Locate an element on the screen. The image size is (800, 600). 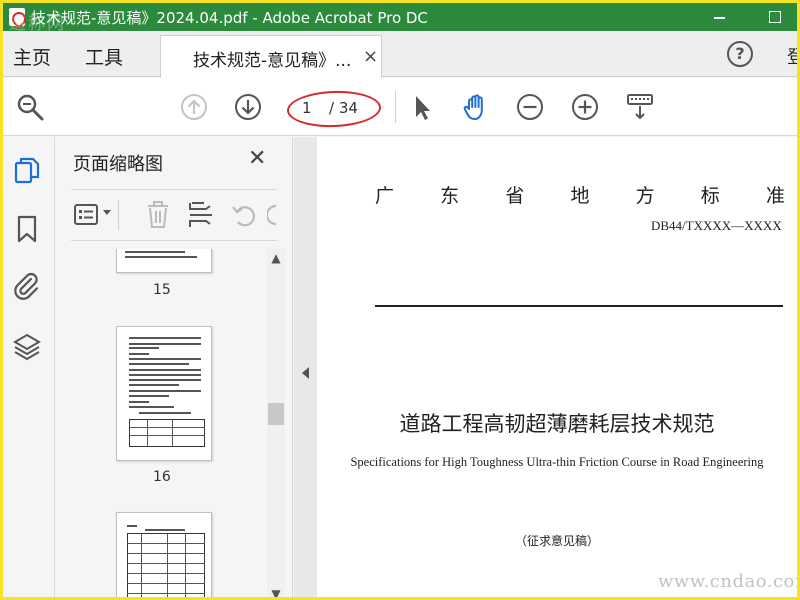
maximize-icon is located at coordinates (775, 17).